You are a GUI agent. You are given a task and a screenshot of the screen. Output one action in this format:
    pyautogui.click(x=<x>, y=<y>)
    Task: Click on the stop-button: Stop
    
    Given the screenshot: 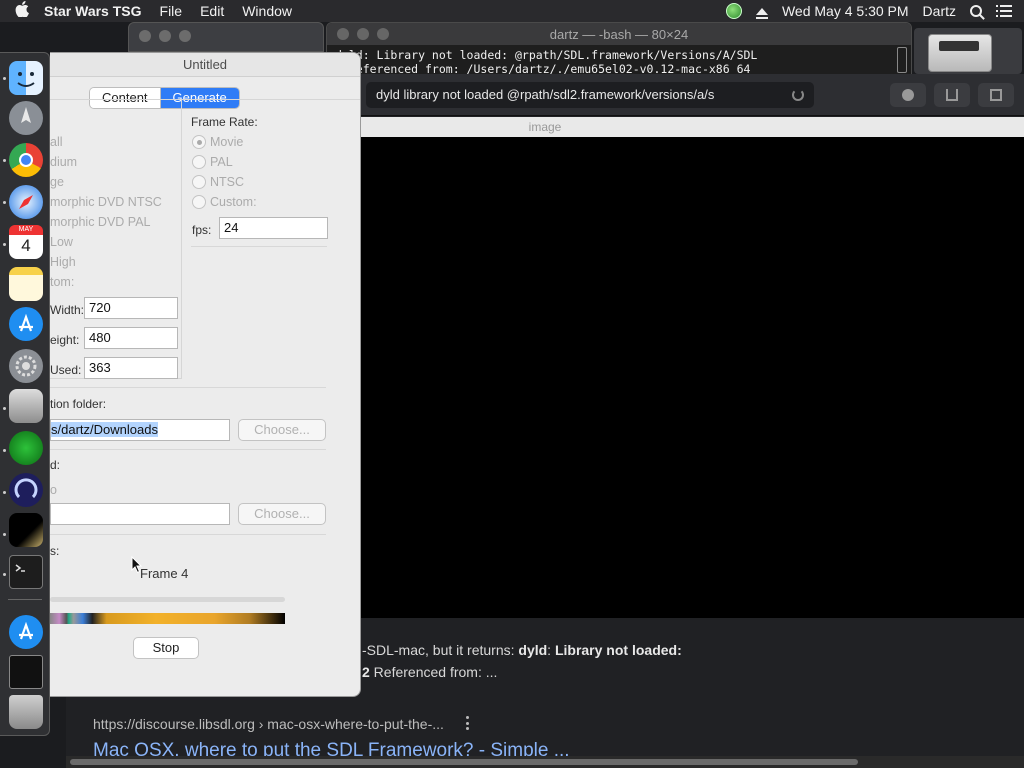 What is the action you would take?
    pyautogui.click(x=166, y=648)
    